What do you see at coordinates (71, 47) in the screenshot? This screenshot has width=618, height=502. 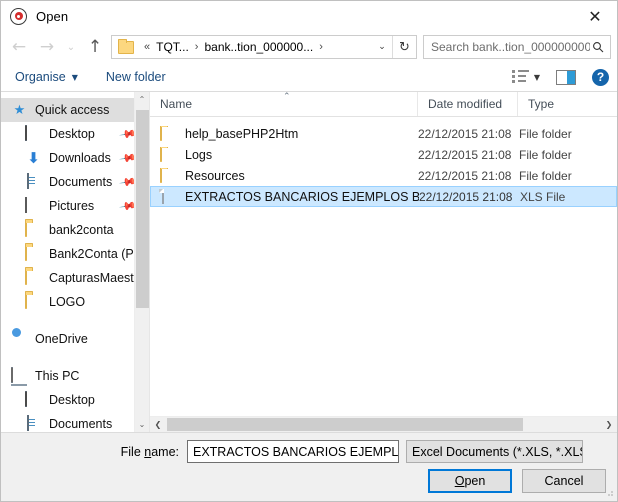 I see `recent-locations-icon: ⌄` at bounding box center [71, 47].